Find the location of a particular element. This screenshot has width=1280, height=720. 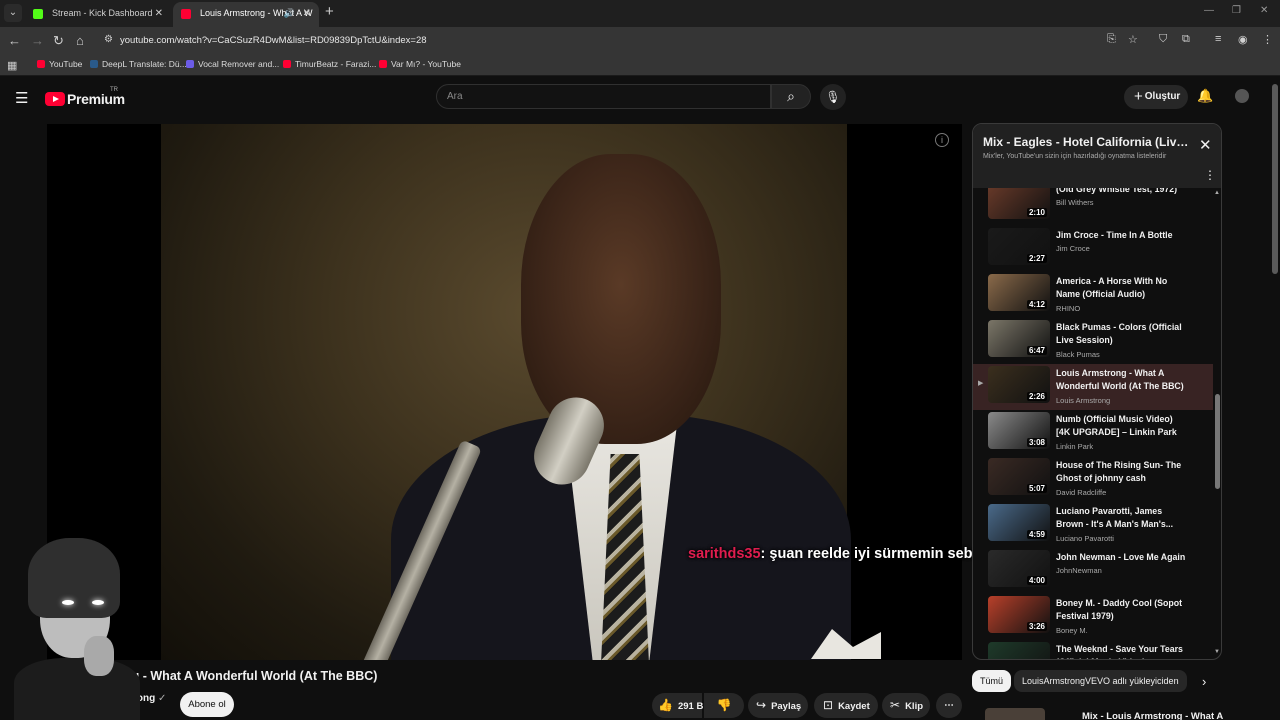

shield-extension-icon: ⛉ is located at coordinates (1163, 39).